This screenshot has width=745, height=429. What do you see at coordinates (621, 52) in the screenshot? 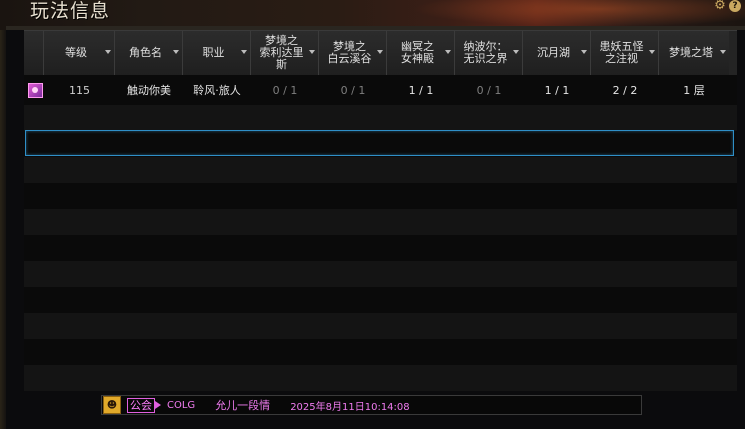
I see `column-header-label: 患妖五怪 之注视` at bounding box center [621, 52].